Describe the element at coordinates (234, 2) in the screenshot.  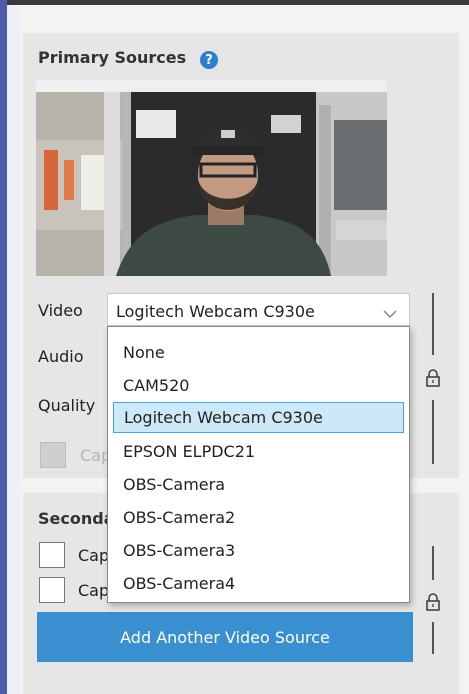
I see `window-top-bar` at that location.